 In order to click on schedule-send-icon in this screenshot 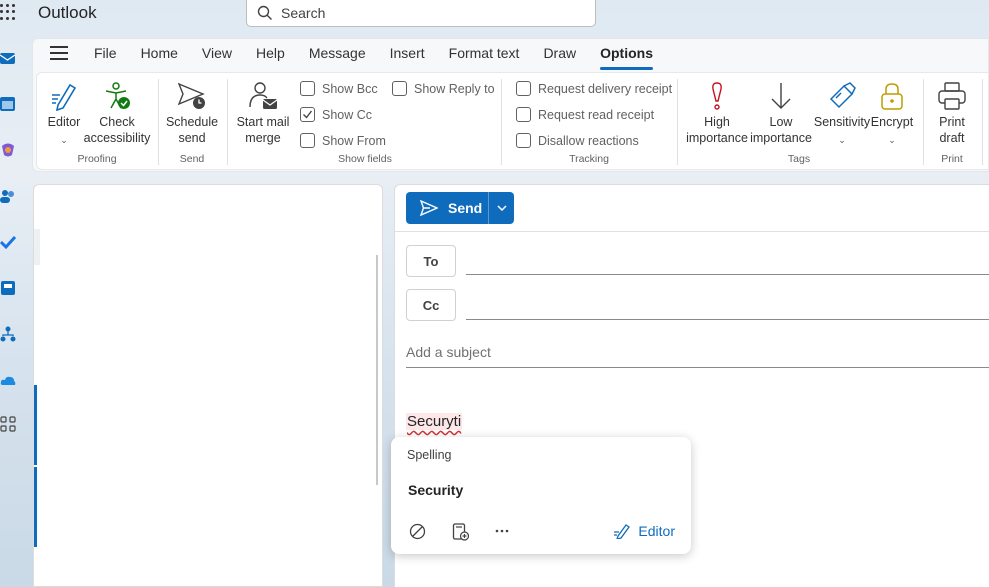, I will do `click(191, 95)`.